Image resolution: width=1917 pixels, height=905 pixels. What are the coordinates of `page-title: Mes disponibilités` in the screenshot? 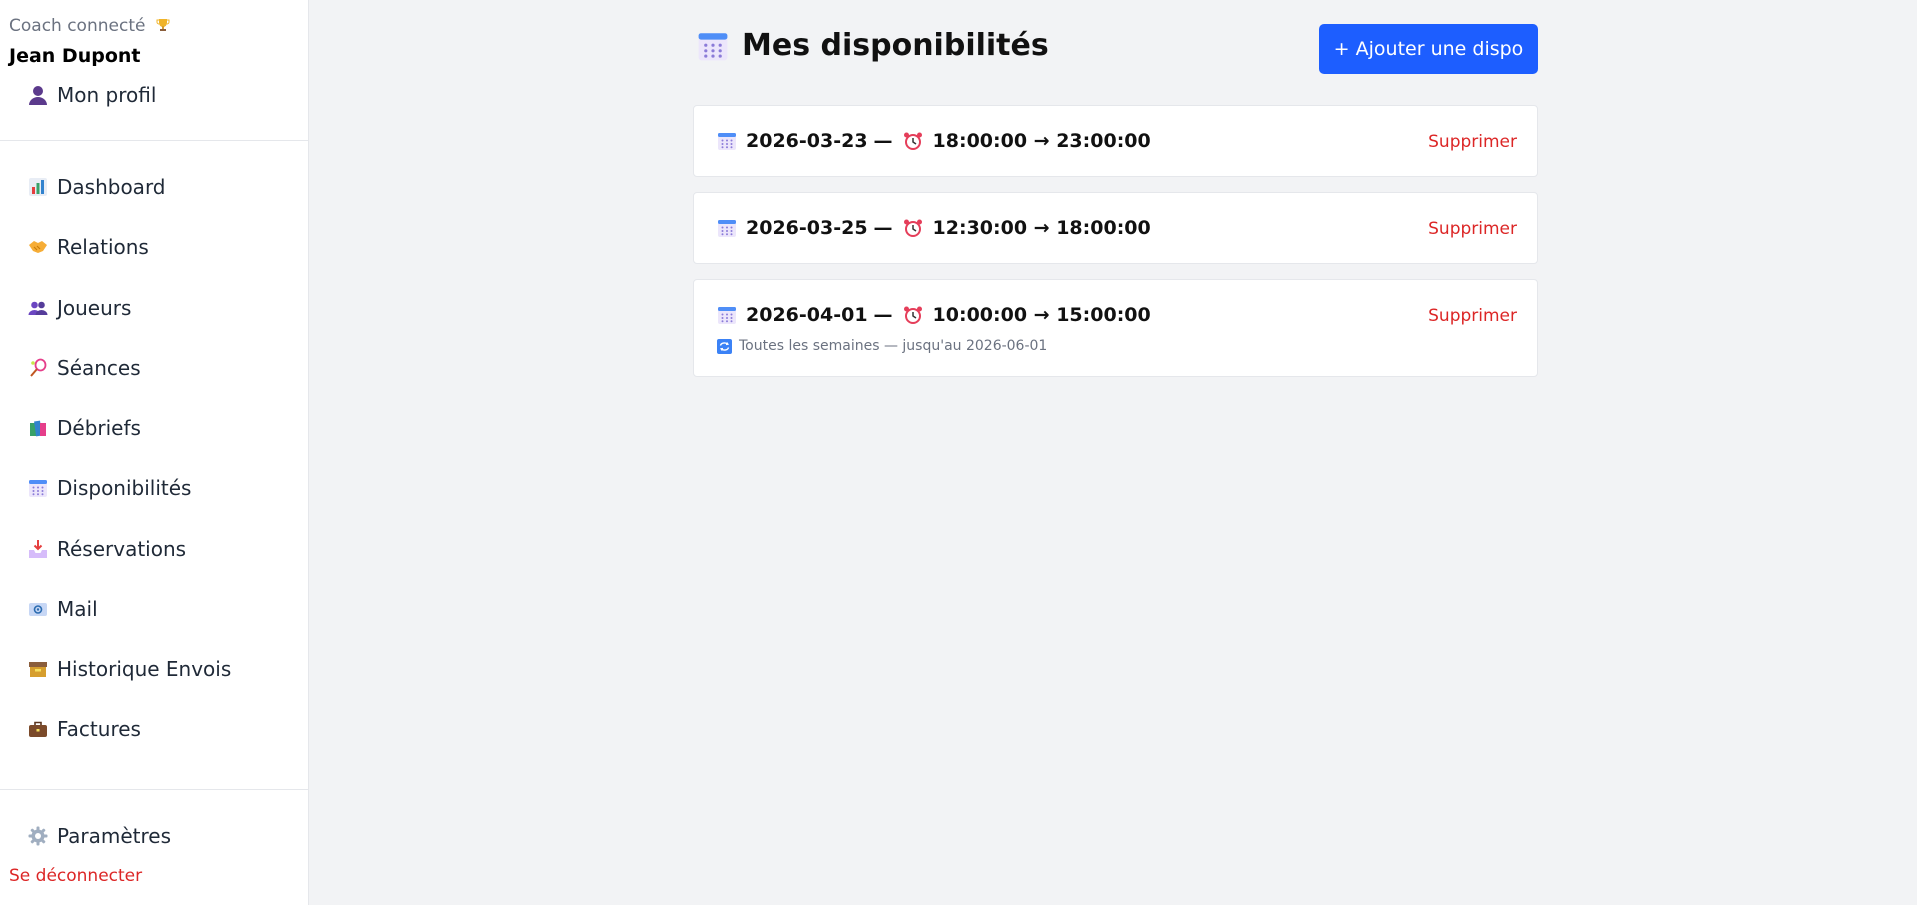 It's located at (873, 45).